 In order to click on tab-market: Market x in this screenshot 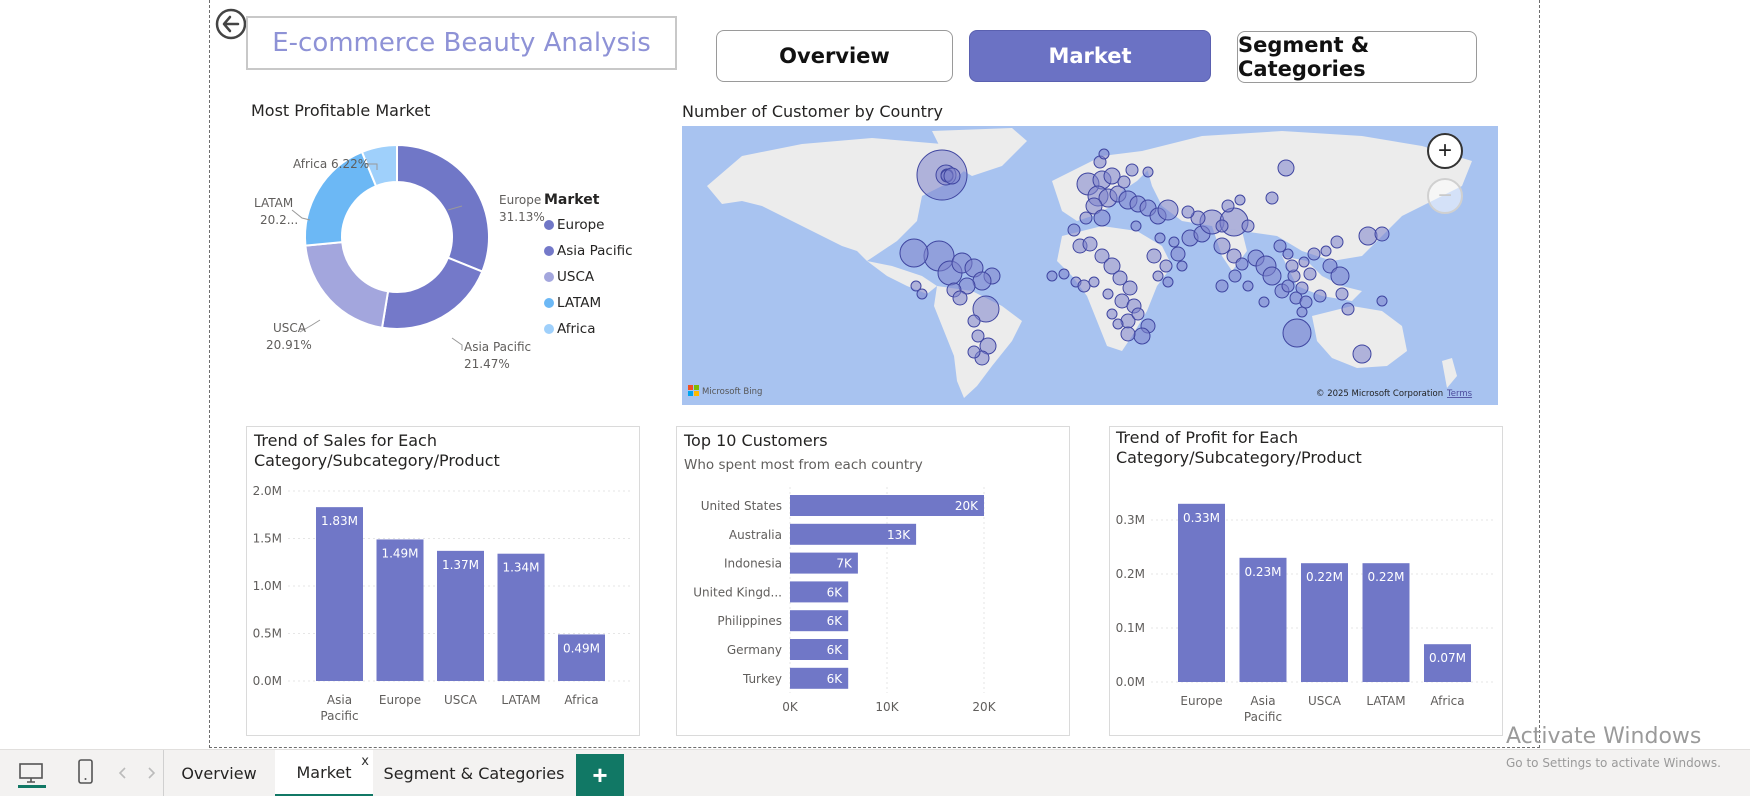, I will do `click(324, 773)`.